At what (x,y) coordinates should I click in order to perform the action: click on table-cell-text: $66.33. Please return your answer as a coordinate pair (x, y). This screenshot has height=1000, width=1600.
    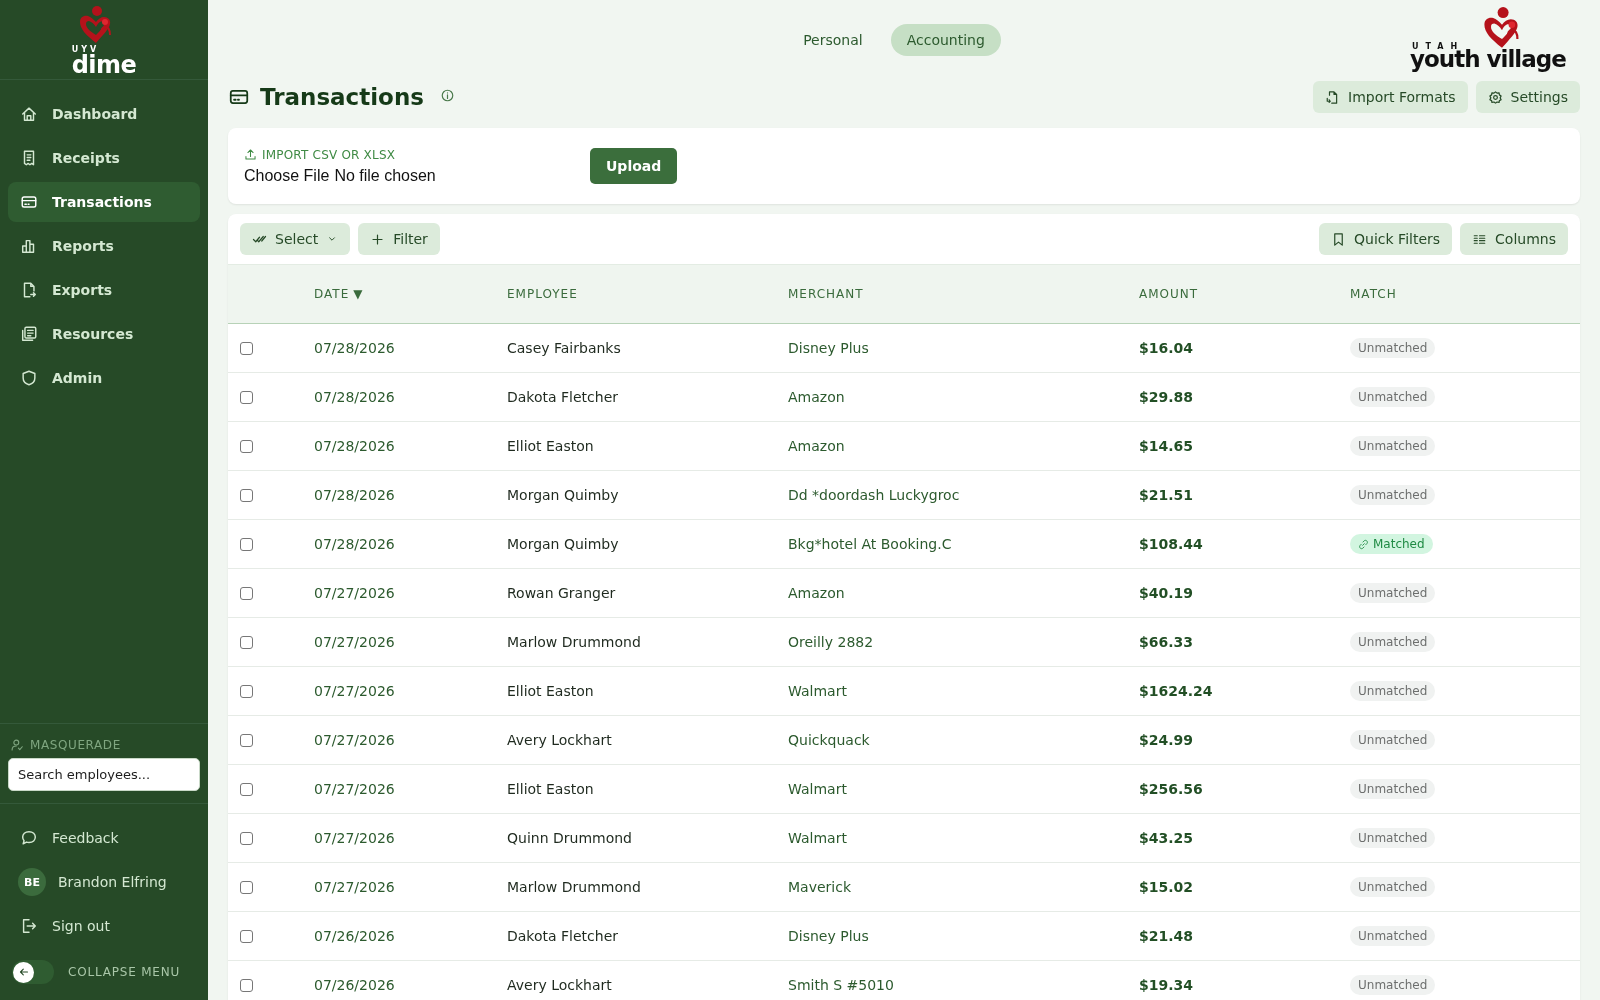
    Looking at the image, I should click on (1167, 642).